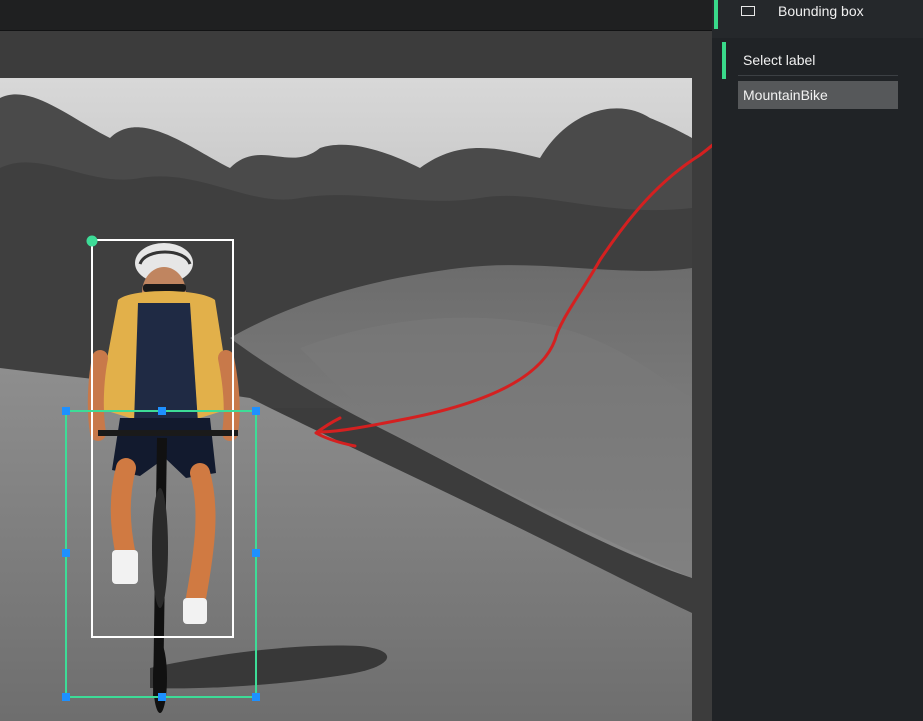 This screenshot has height=721, width=923. Describe the element at coordinates (821, 11) in the screenshot. I see `tool-label: Bounding box` at that location.